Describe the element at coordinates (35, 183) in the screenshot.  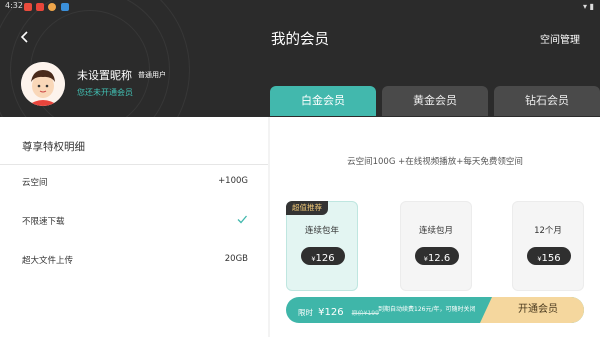
I see `privilege-label: 云空间` at that location.